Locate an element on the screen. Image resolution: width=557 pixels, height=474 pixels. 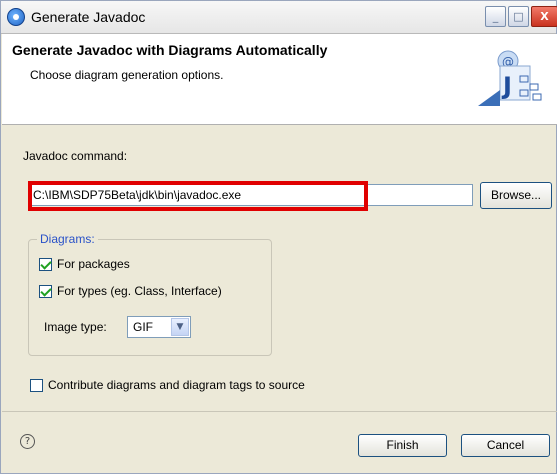
dialog-subtitle: Choose diagram generation options. is located at coordinates (127, 75).